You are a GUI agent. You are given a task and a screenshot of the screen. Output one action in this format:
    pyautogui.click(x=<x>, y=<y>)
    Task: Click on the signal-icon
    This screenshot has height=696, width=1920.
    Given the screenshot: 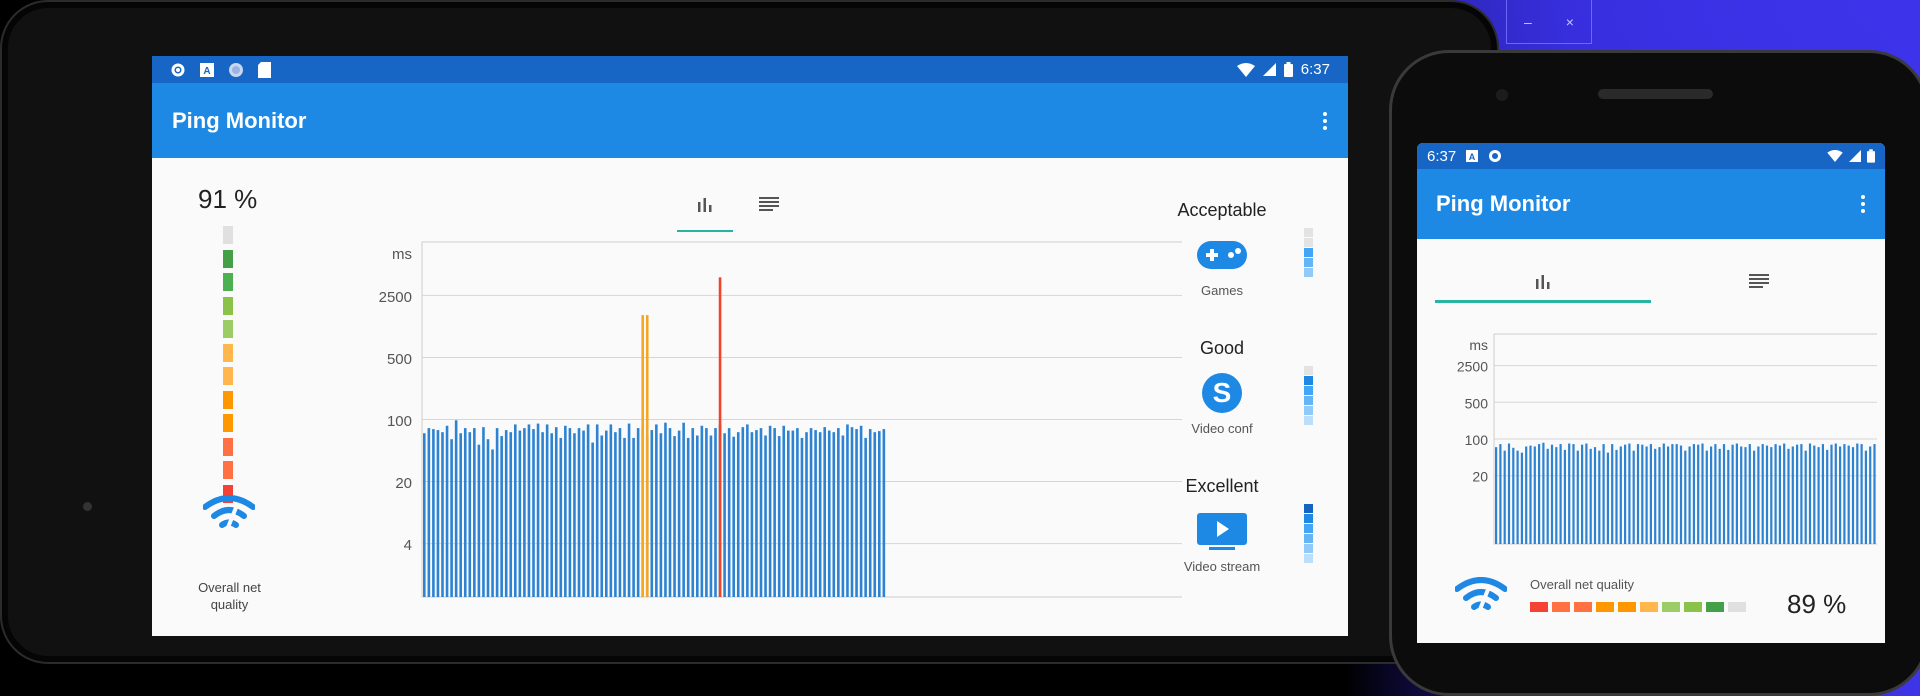 What is the action you would take?
    pyautogui.click(x=1269, y=69)
    